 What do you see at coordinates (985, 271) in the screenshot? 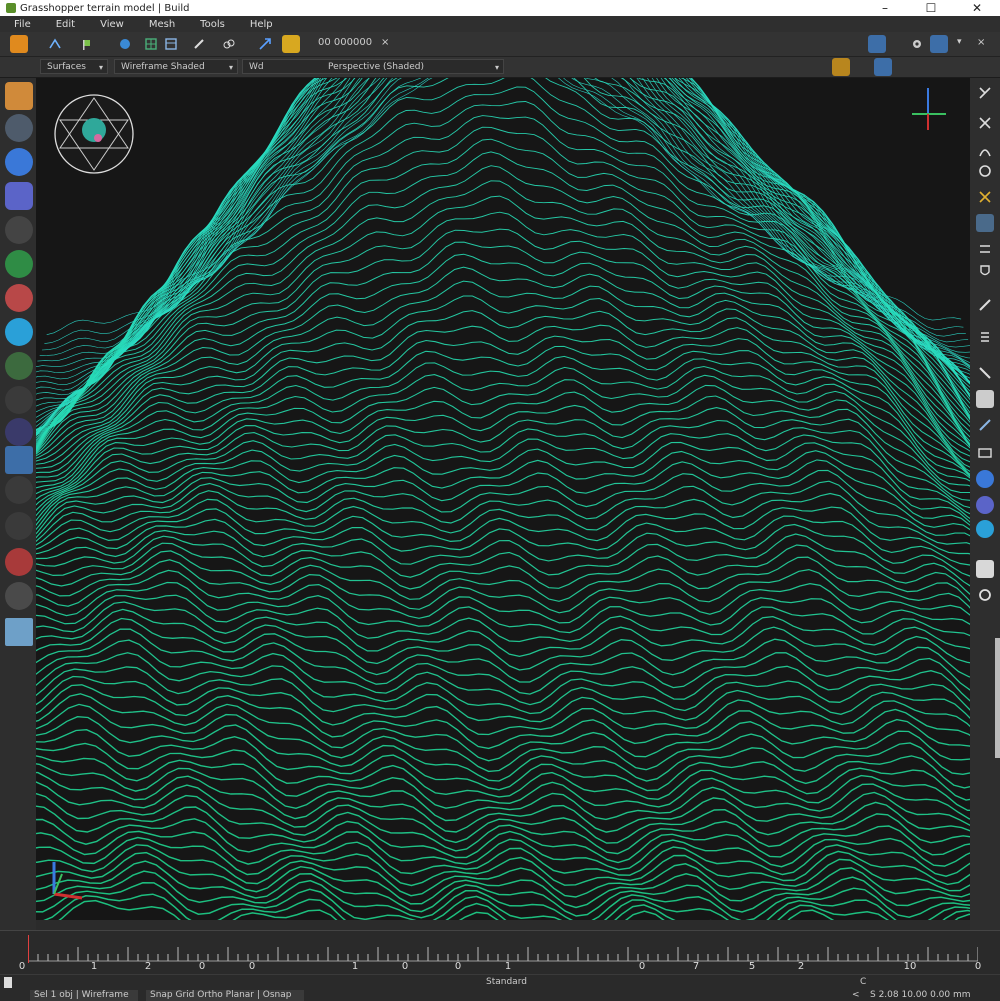
I see `shield-icon` at bounding box center [985, 271].